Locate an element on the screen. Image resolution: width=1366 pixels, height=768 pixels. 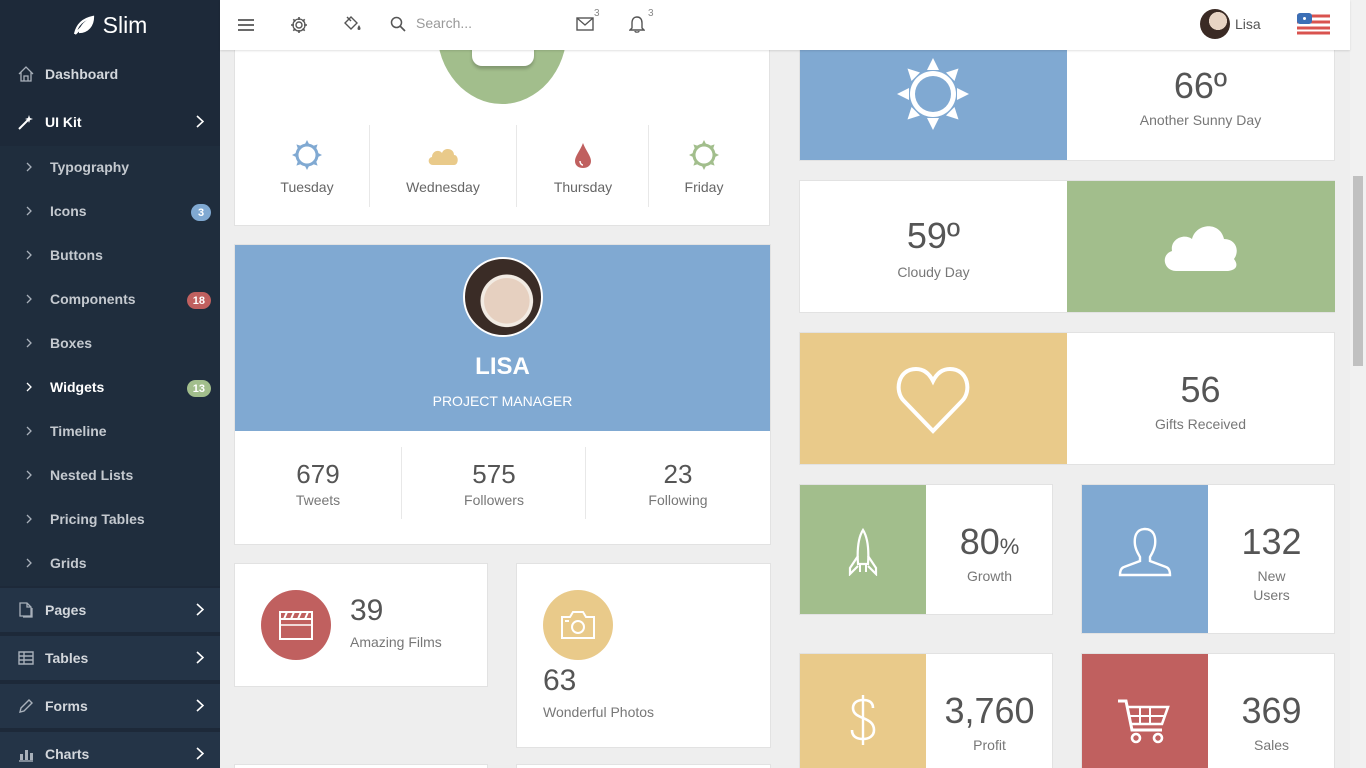
sales-label: Sales is located at coordinates (1271, 745).